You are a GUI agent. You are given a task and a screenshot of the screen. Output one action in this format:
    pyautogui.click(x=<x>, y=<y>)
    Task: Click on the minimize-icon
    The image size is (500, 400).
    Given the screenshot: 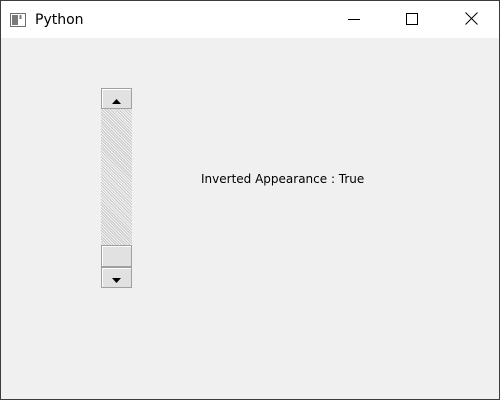 What is the action you would take?
    pyautogui.click(x=354, y=19)
    